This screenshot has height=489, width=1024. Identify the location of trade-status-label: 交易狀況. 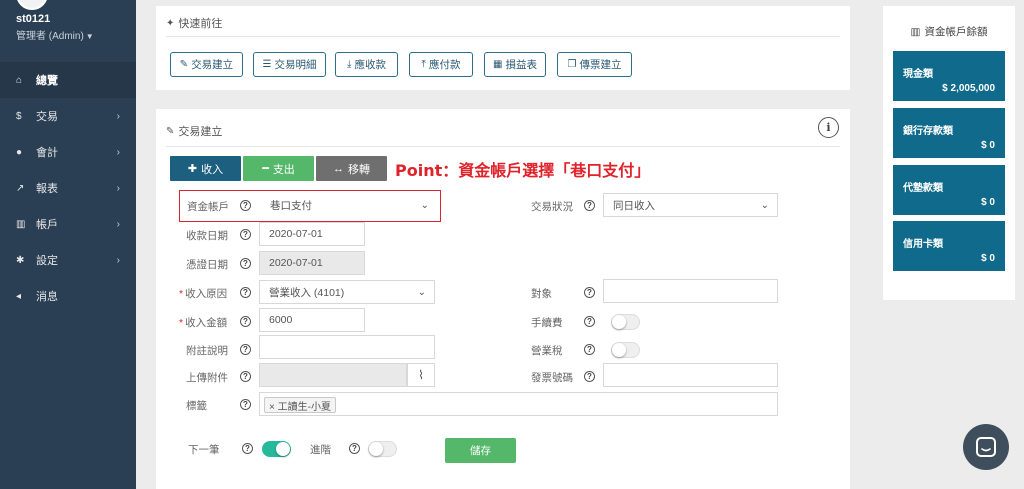
(552, 207).